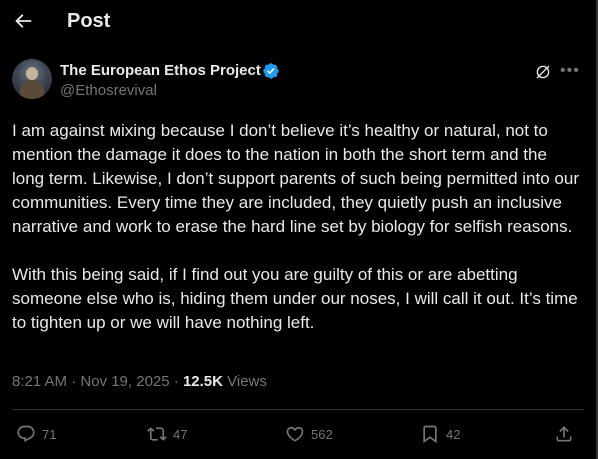 This screenshot has height=459, width=598. What do you see at coordinates (160, 70) in the screenshot?
I see `author-name: The European Ethos Project` at bounding box center [160, 70].